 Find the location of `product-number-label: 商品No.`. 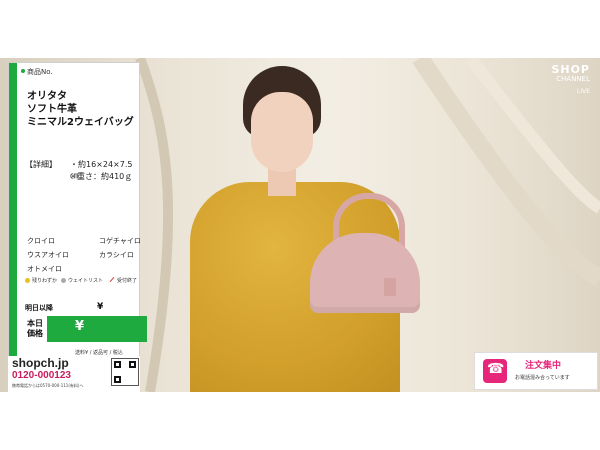

product-number-label: 商品No. is located at coordinates (37, 72).